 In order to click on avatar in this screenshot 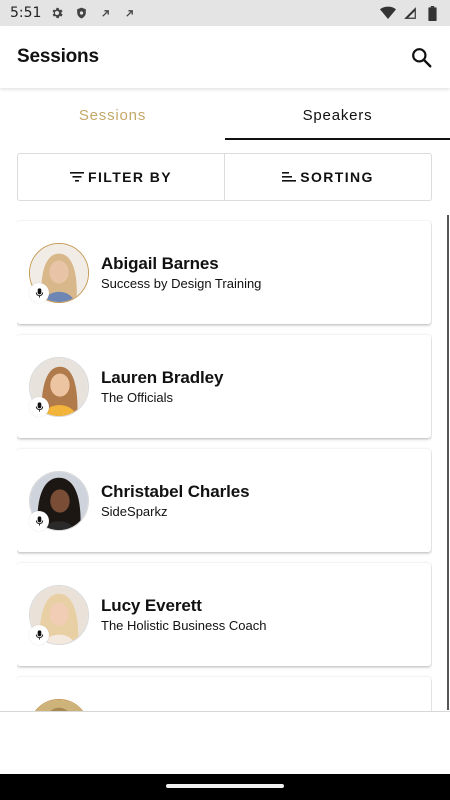, I will do `click(59, 705)`.